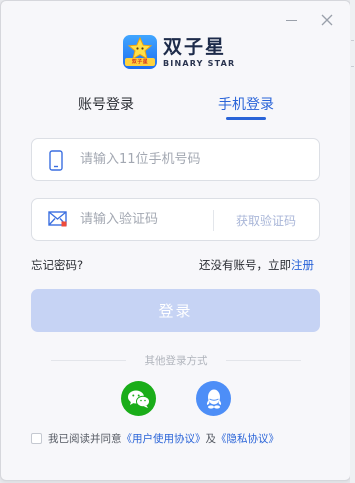 The image size is (355, 483). Describe the element at coordinates (164, 438) in the screenshot. I see `user-agreement-link: 《用户使用协议》` at that location.